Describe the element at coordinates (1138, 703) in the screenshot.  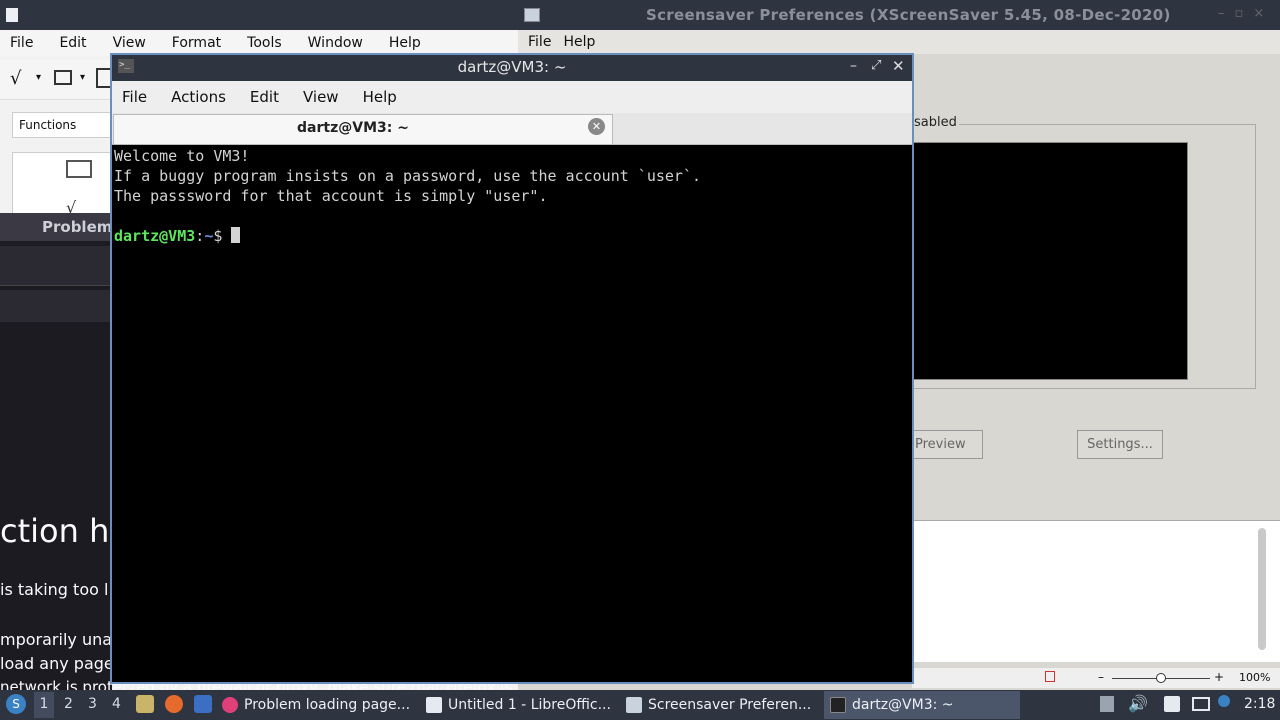
I see `volume-icon: 🔊` at that location.